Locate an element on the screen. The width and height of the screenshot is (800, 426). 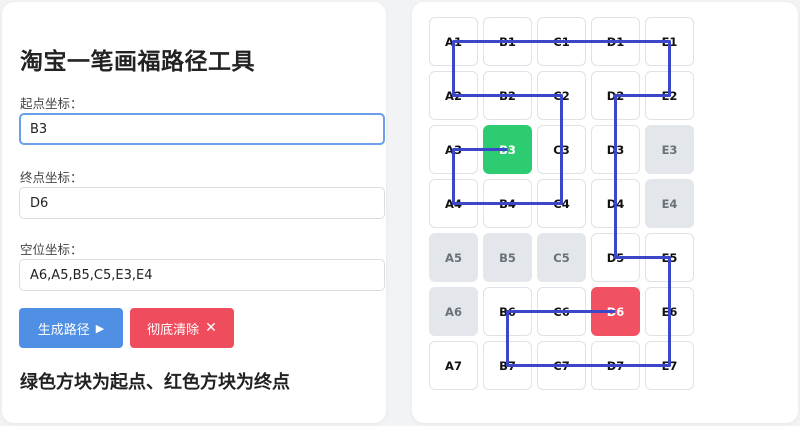
cell-b6: B6 is located at coordinates (507, 311).